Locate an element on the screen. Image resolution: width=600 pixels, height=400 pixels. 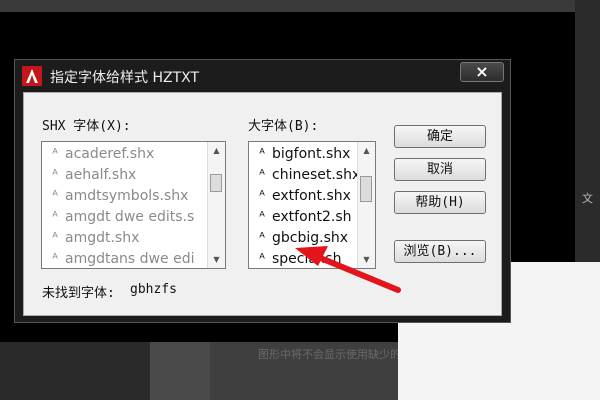
list-item: ᴬ amgdtans dwe edi is located at coordinates (119, 258).